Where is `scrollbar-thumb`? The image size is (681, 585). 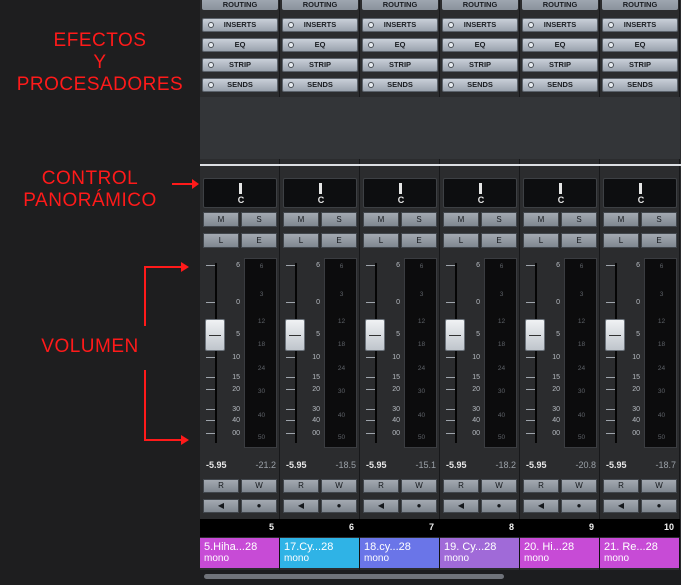 scrollbar-thumb is located at coordinates (354, 576).